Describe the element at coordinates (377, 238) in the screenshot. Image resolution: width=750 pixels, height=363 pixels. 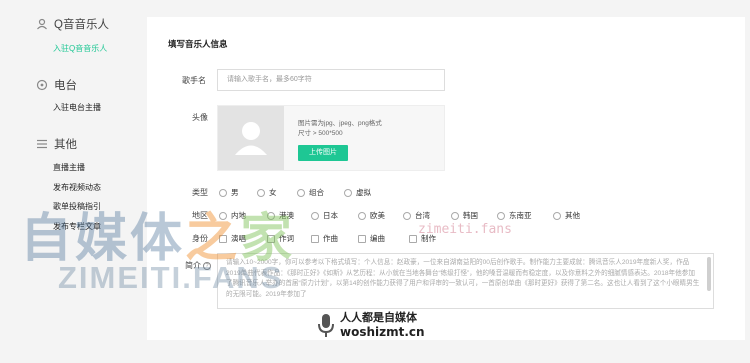
I see `option-label: 编曲` at that location.